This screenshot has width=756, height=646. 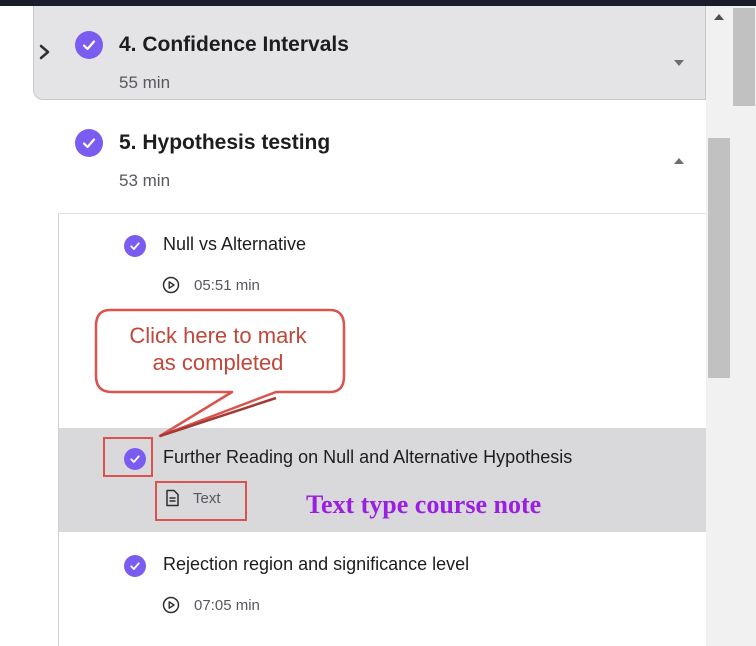 I want to click on section-4-complete-check-icon, so click(x=89, y=45).